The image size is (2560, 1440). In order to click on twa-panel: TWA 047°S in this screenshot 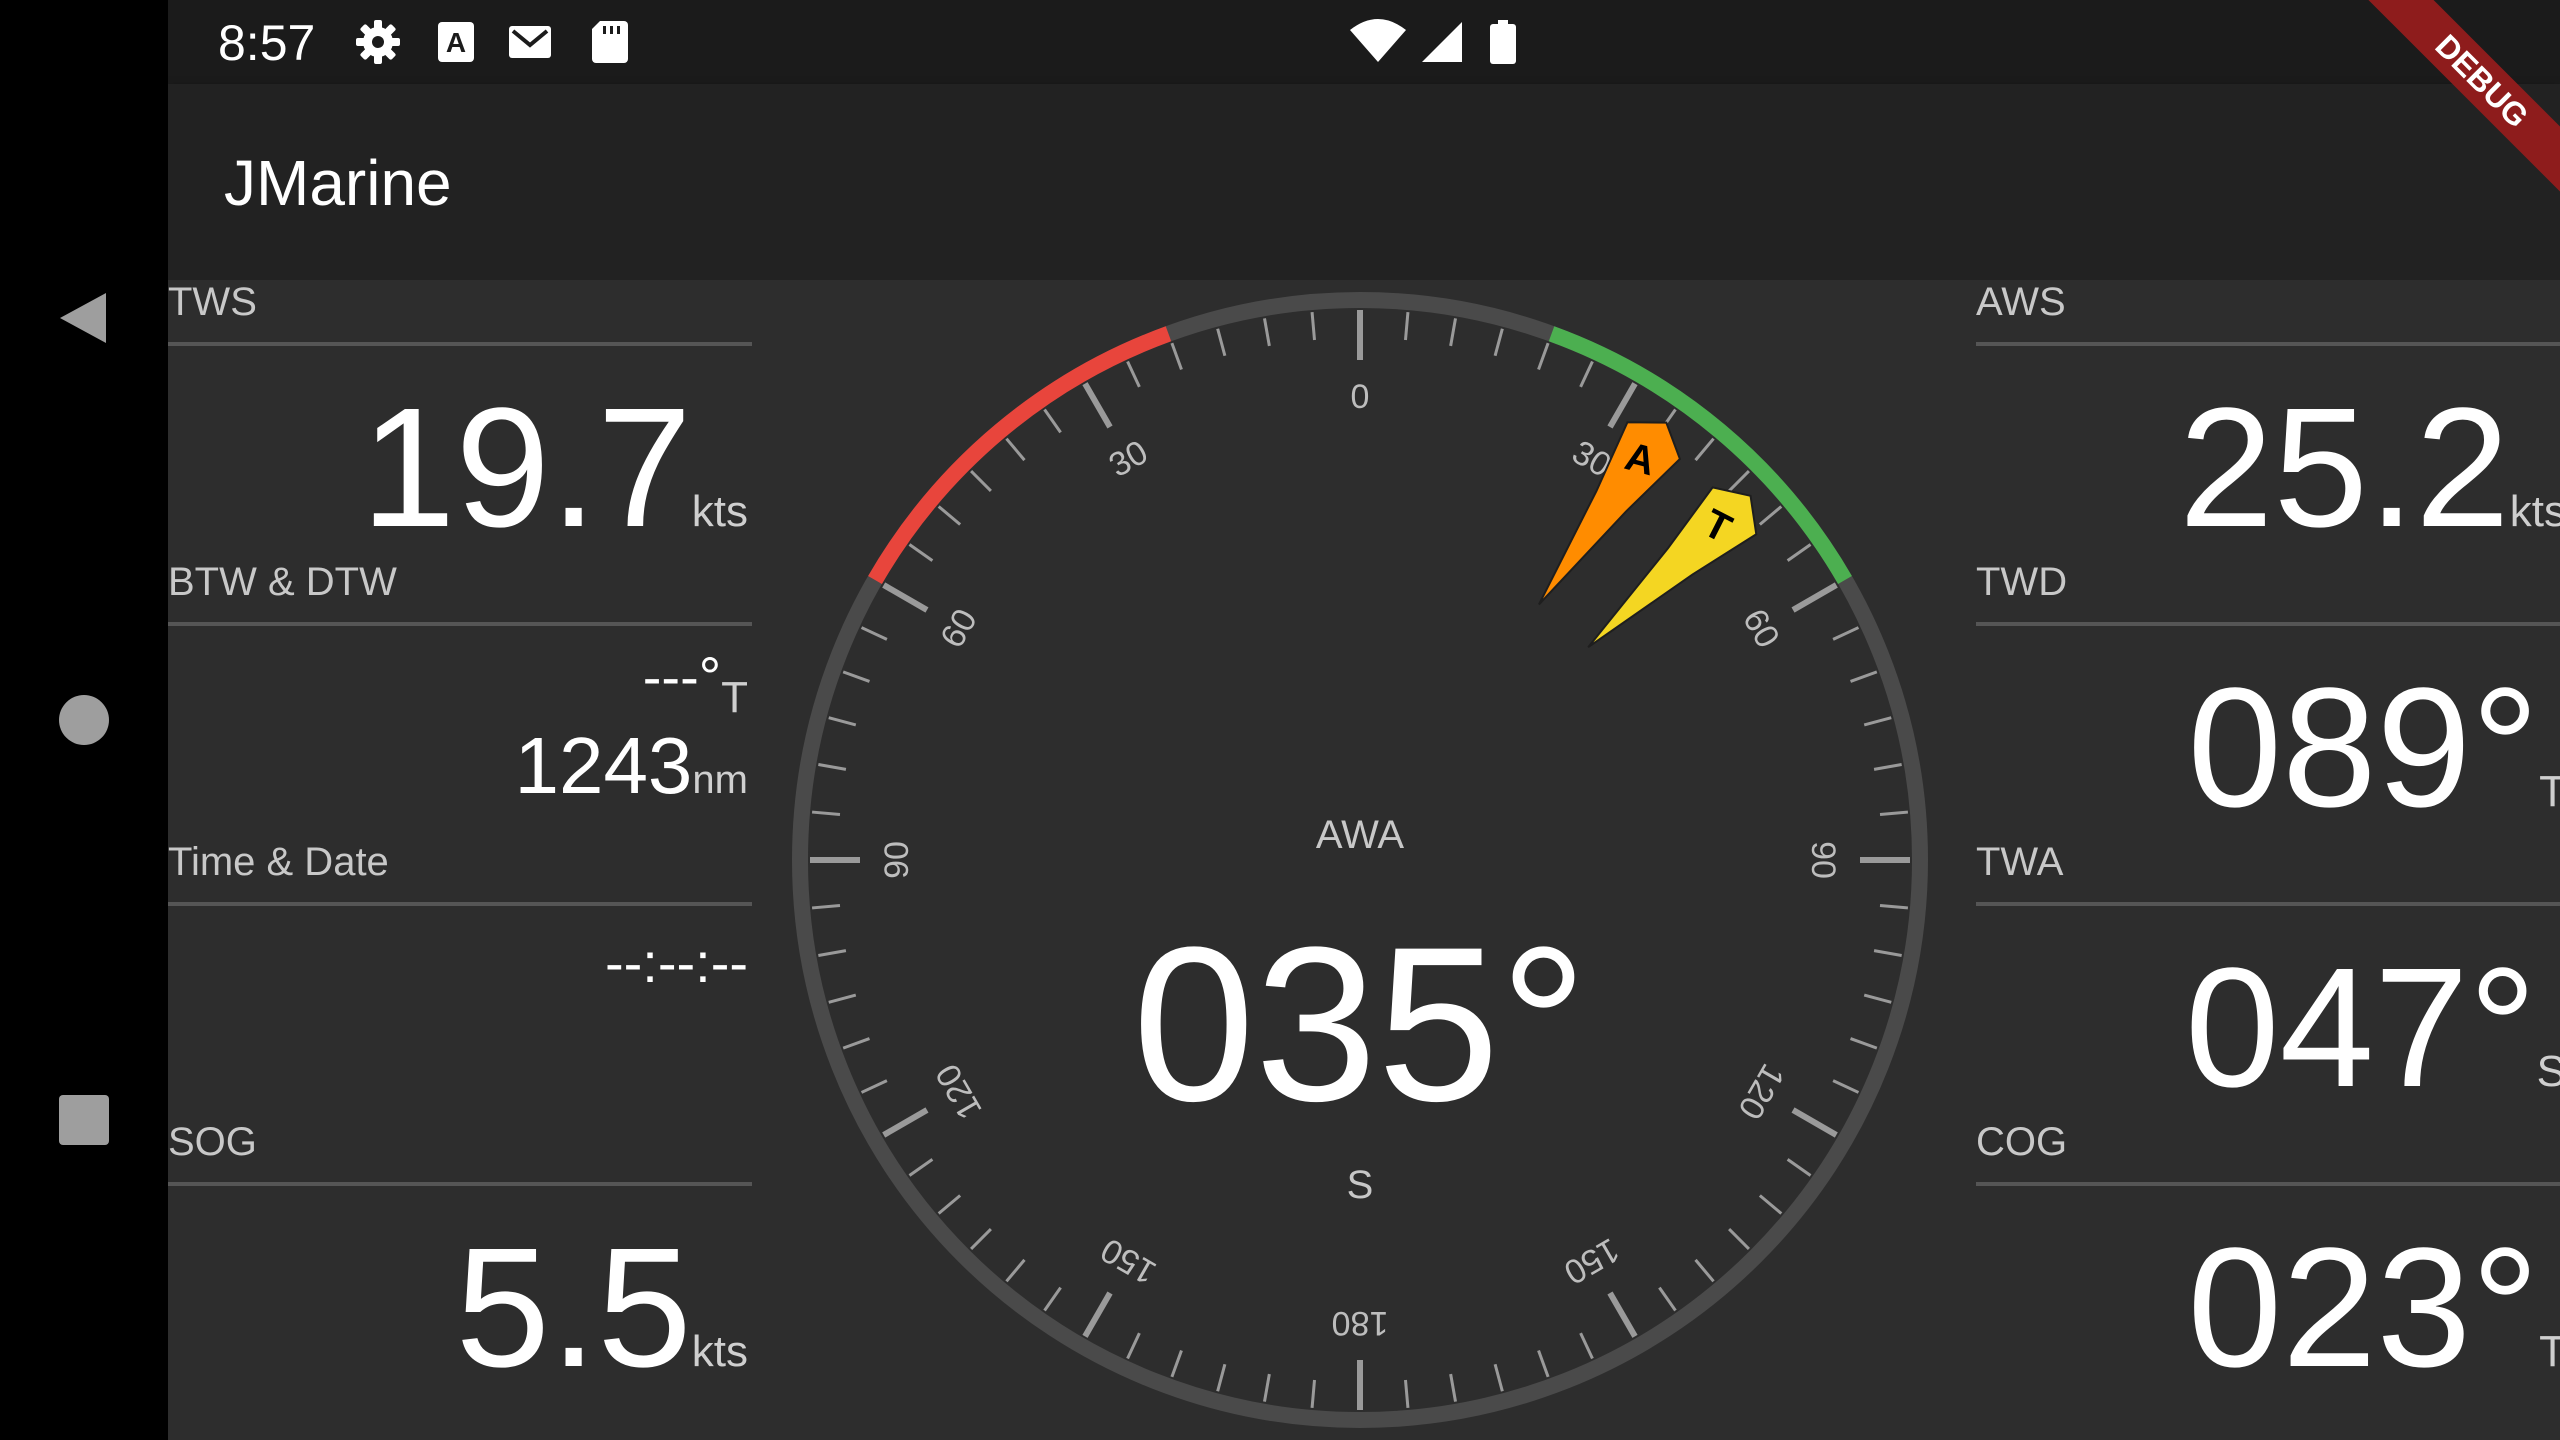, I will do `click(2268, 981)`.